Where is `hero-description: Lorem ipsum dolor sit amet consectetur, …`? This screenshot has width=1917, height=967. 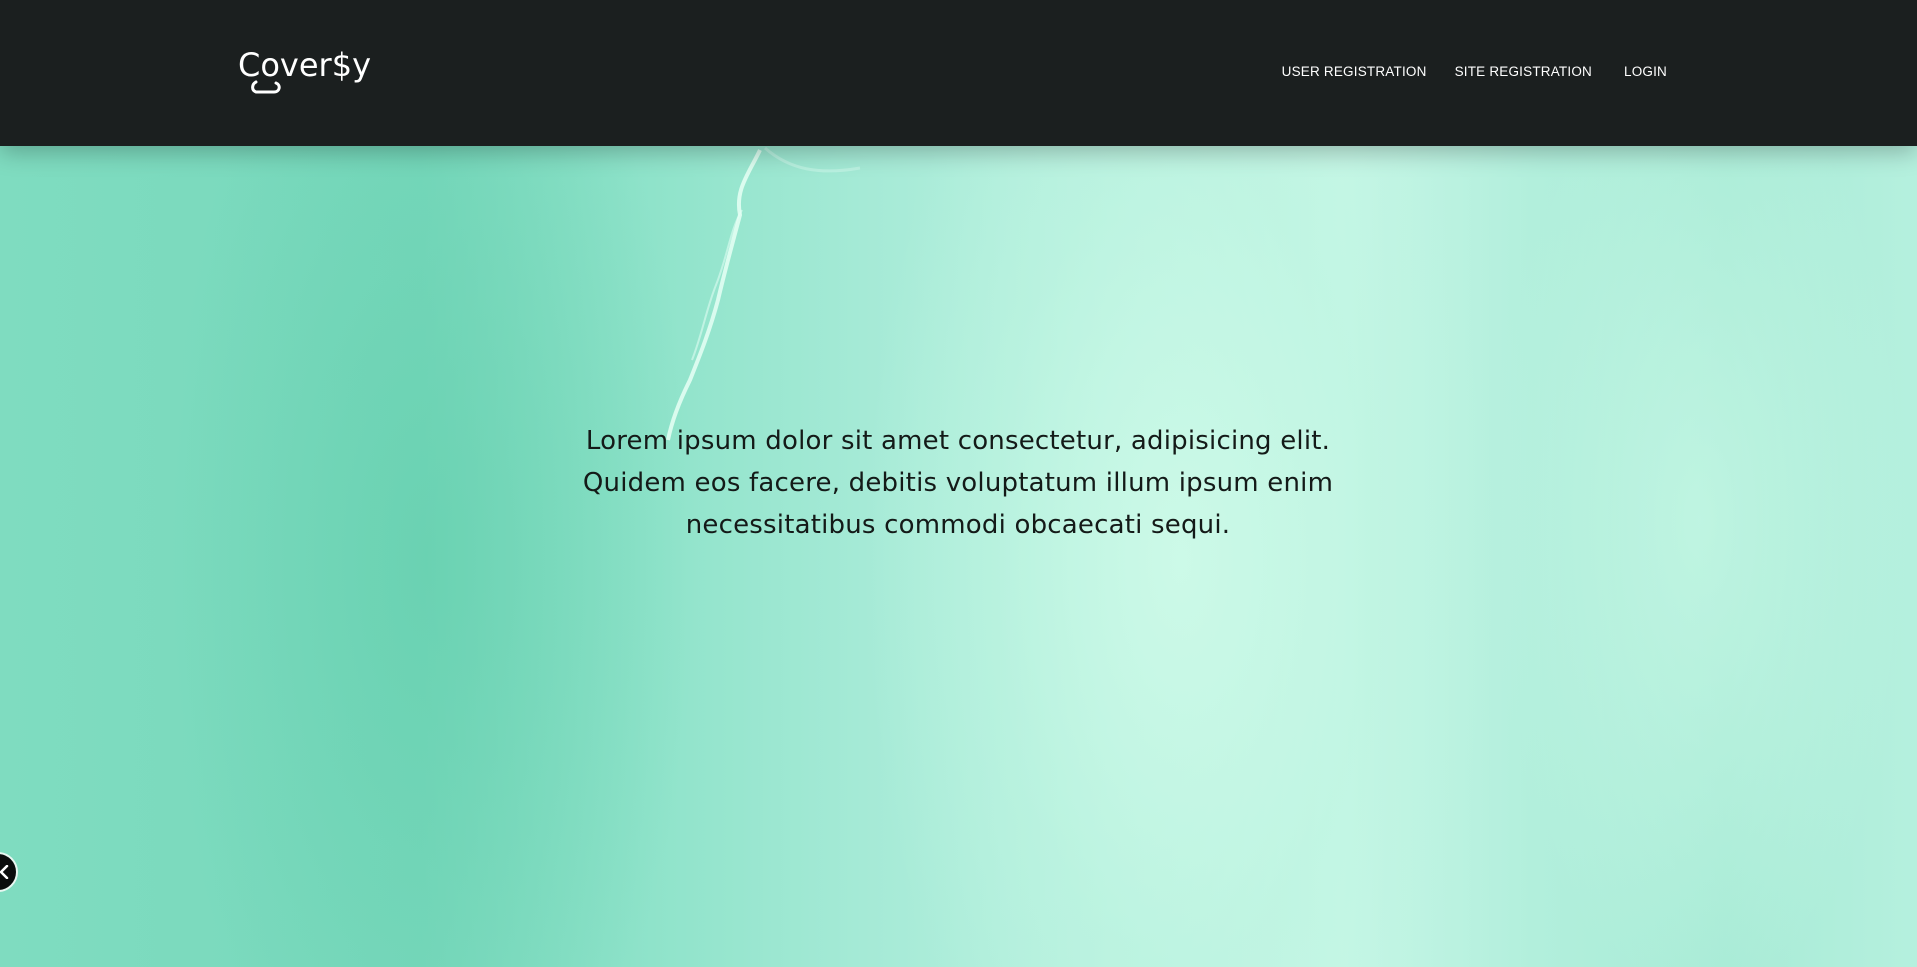 hero-description: Lorem ipsum dolor sit amet consectetur, … is located at coordinates (958, 483).